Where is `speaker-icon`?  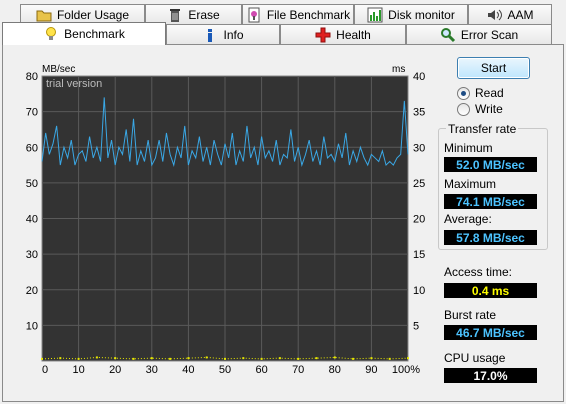 speaker-icon is located at coordinates (494, 15).